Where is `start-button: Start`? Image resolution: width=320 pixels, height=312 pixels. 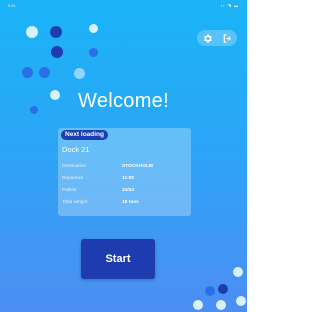 start-button: Start is located at coordinates (118, 259).